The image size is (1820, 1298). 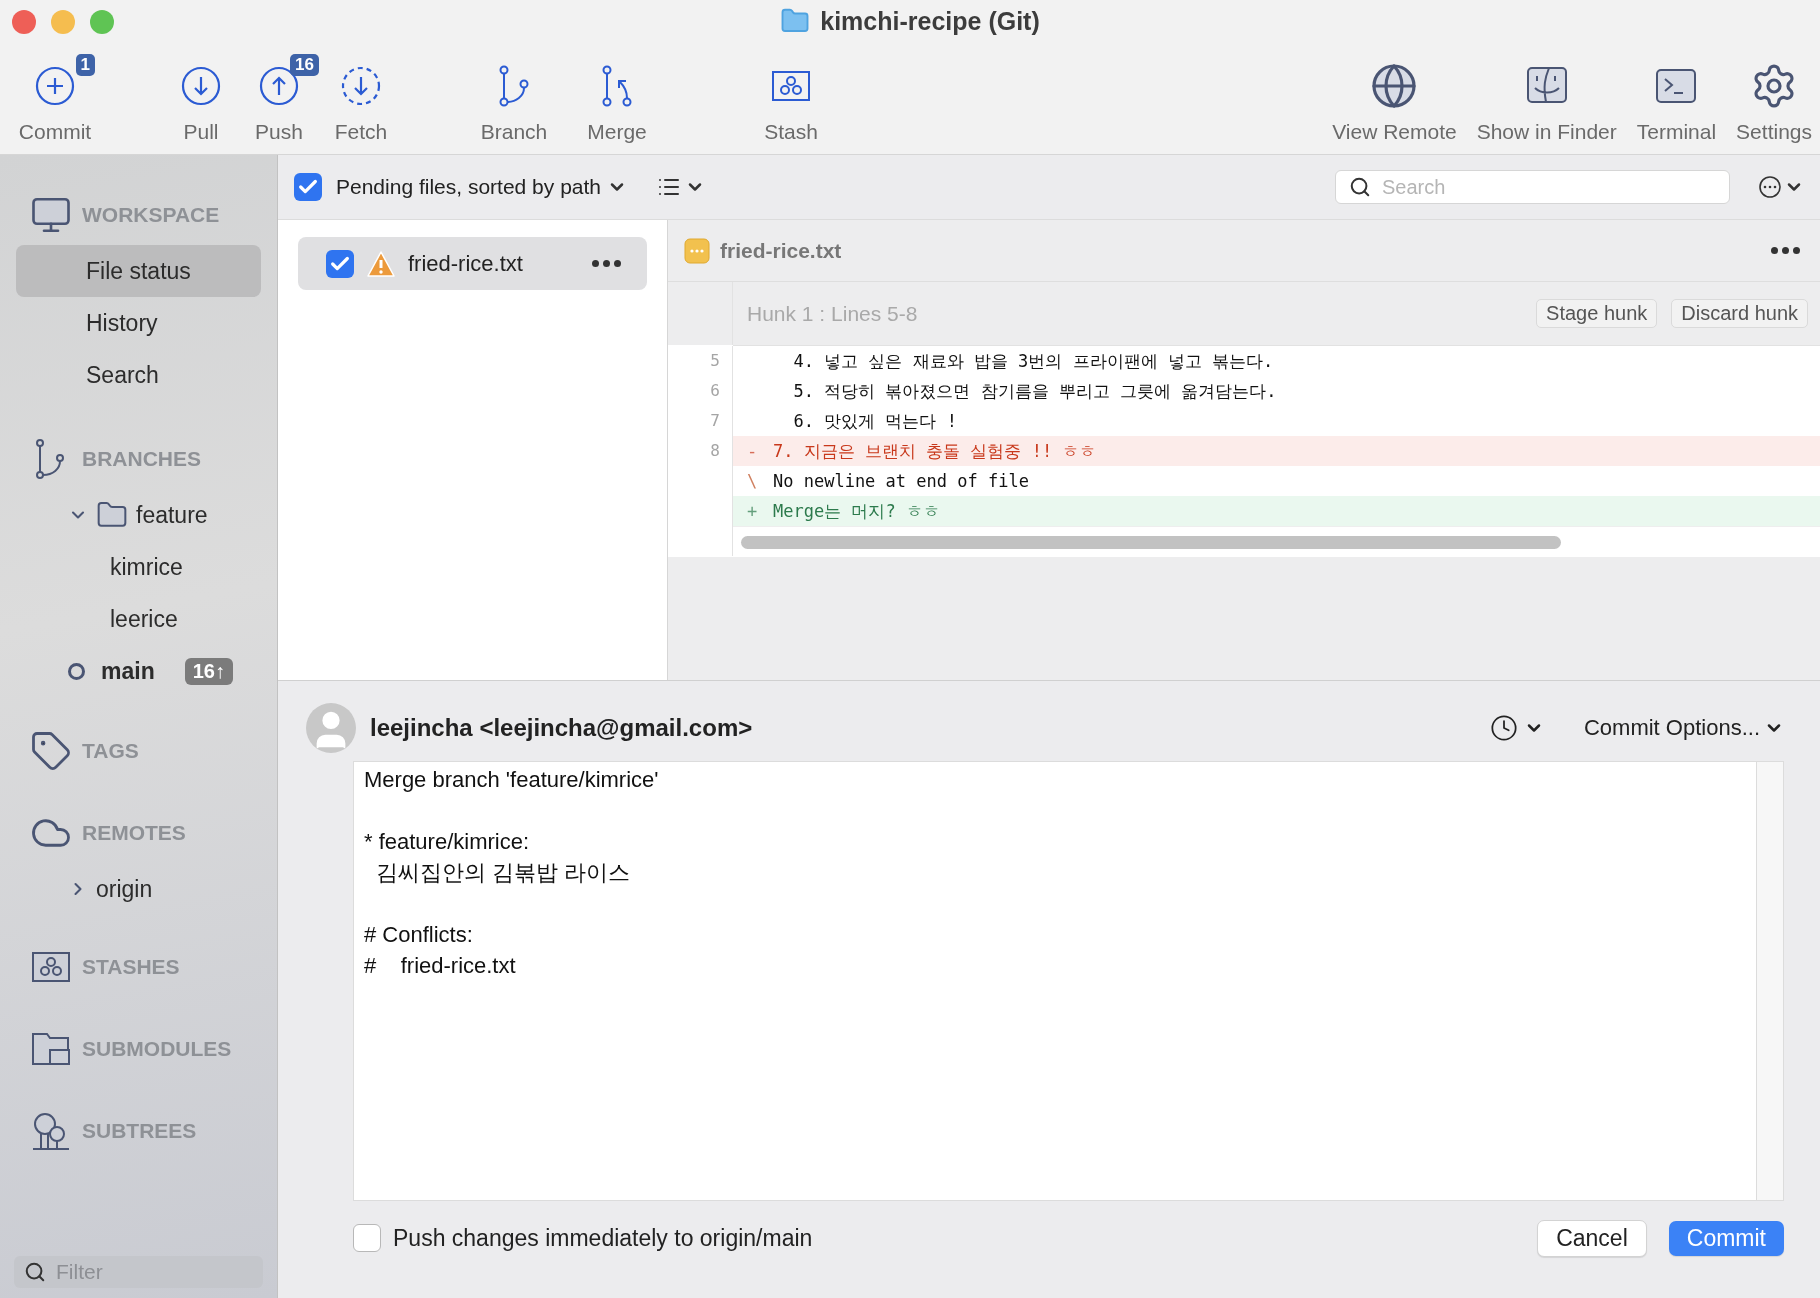 I want to click on code-line: 5. 적당히 볶아졌으면 참기름을 뿌리고 그릇에 옮겨담는다., so click(x=1035, y=391).